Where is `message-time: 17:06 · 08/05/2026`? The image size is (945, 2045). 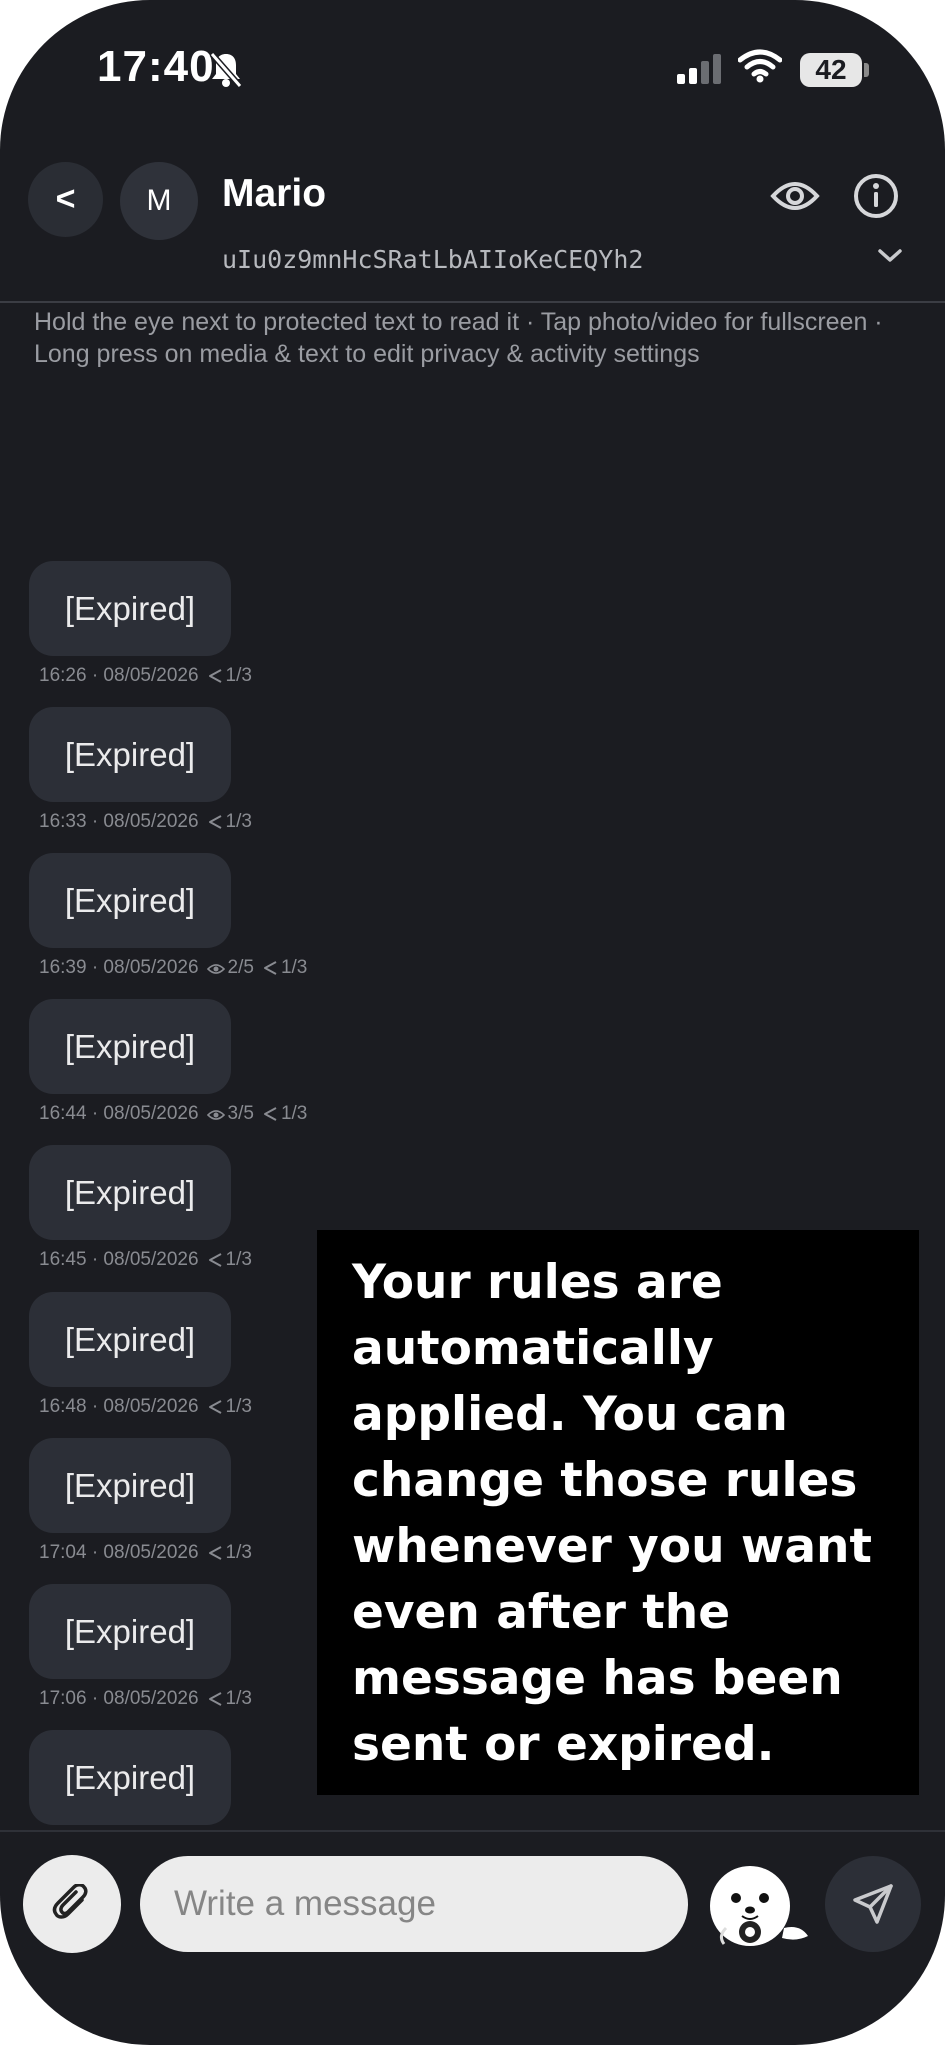 message-time: 17:06 · 08/05/2026 is located at coordinates (119, 1698).